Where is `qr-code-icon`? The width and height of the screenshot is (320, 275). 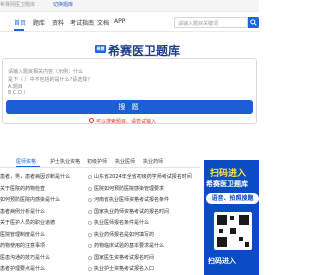 qr-code-icon is located at coordinates (233, 231).